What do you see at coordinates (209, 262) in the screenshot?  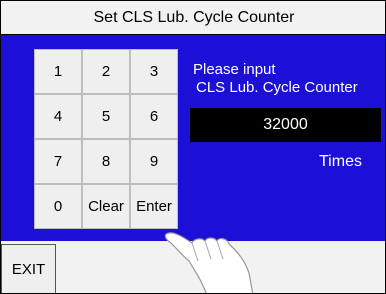 I see `hand-pointer-icon` at bounding box center [209, 262].